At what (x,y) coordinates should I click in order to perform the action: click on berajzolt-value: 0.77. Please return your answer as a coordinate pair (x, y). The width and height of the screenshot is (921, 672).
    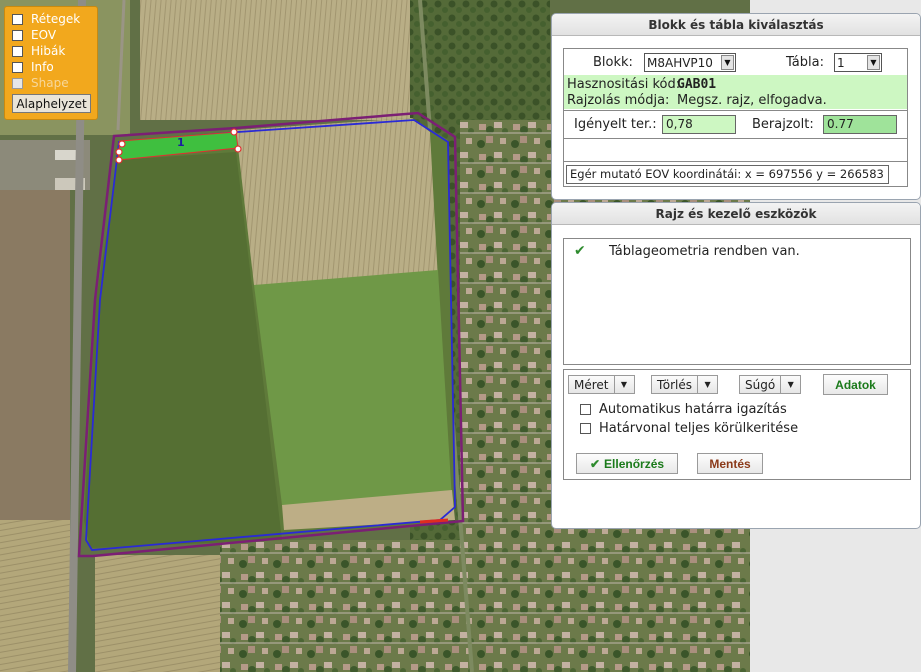
    Looking at the image, I should click on (860, 124).